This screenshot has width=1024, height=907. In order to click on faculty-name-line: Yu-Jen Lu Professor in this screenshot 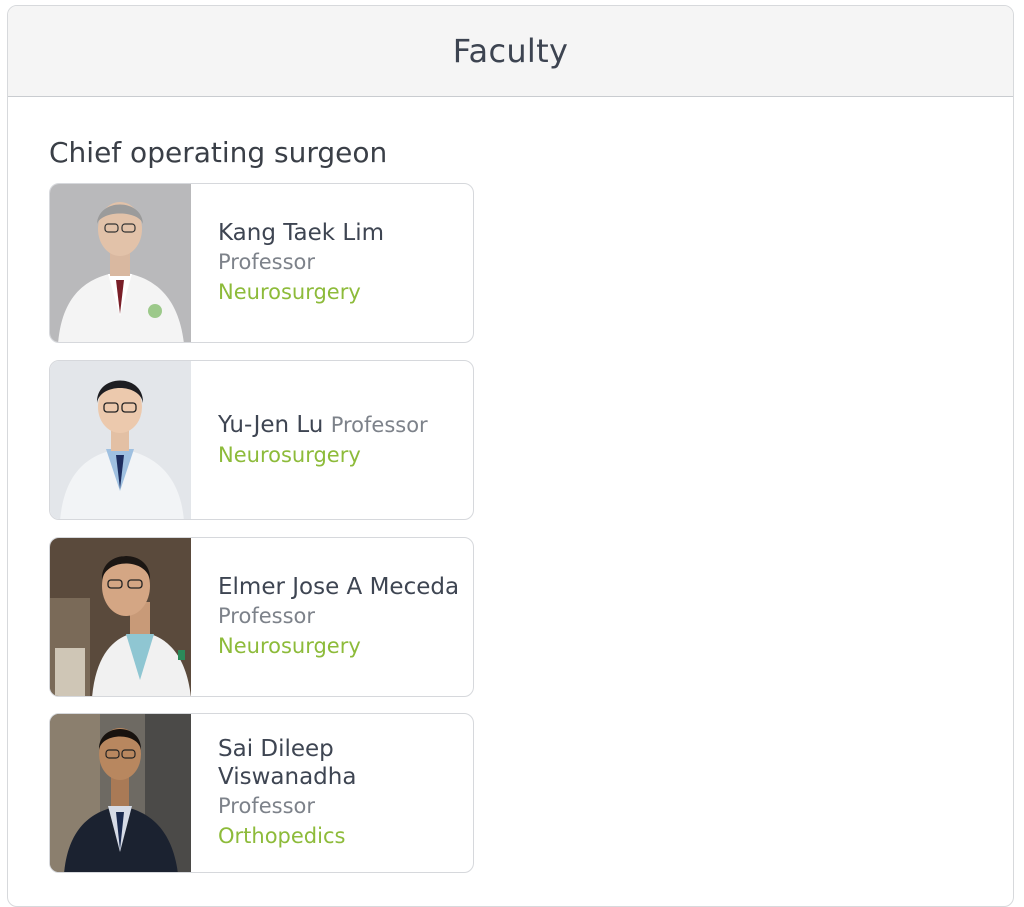, I will do `click(340, 425)`.